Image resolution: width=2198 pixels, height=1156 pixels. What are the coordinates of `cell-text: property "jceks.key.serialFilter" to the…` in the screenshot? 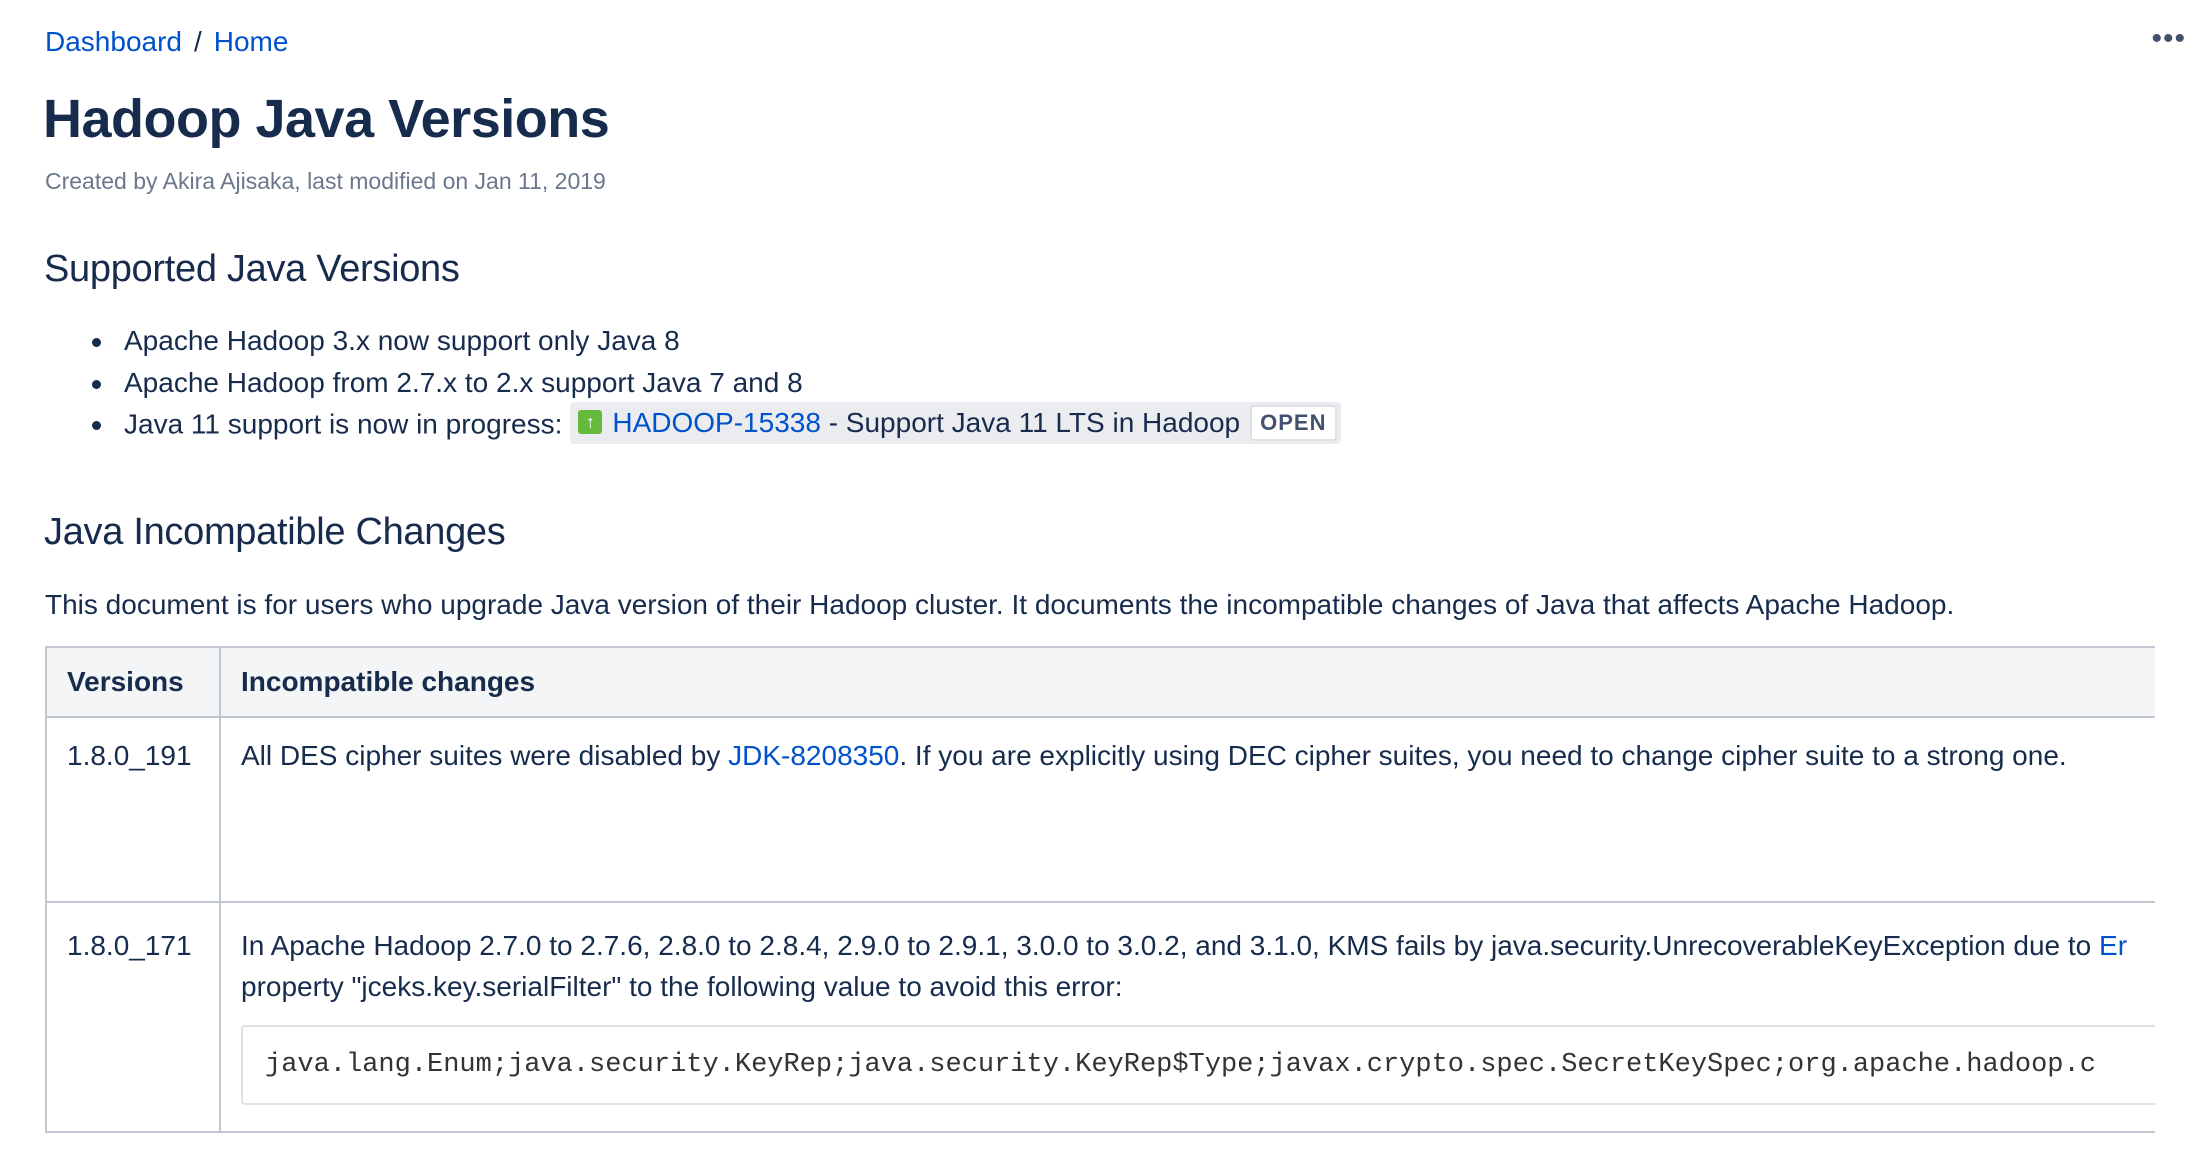 It's located at (682, 986).